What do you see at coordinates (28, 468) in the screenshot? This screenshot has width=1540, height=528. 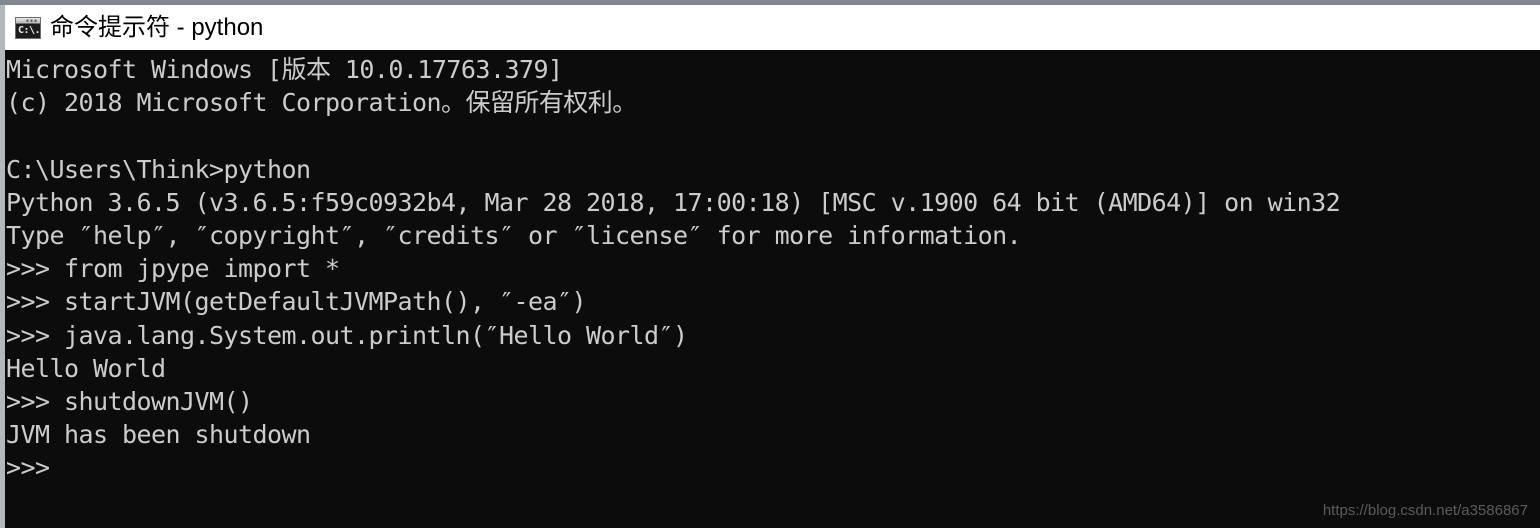 I see `console-line: >>>` at bounding box center [28, 468].